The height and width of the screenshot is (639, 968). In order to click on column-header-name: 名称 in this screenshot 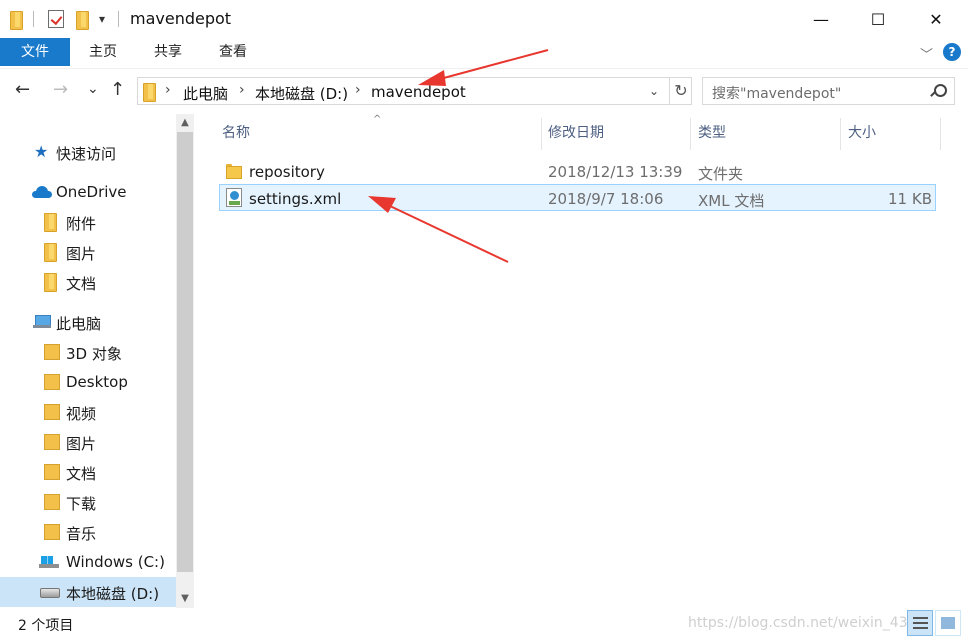, I will do `click(236, 132)`.